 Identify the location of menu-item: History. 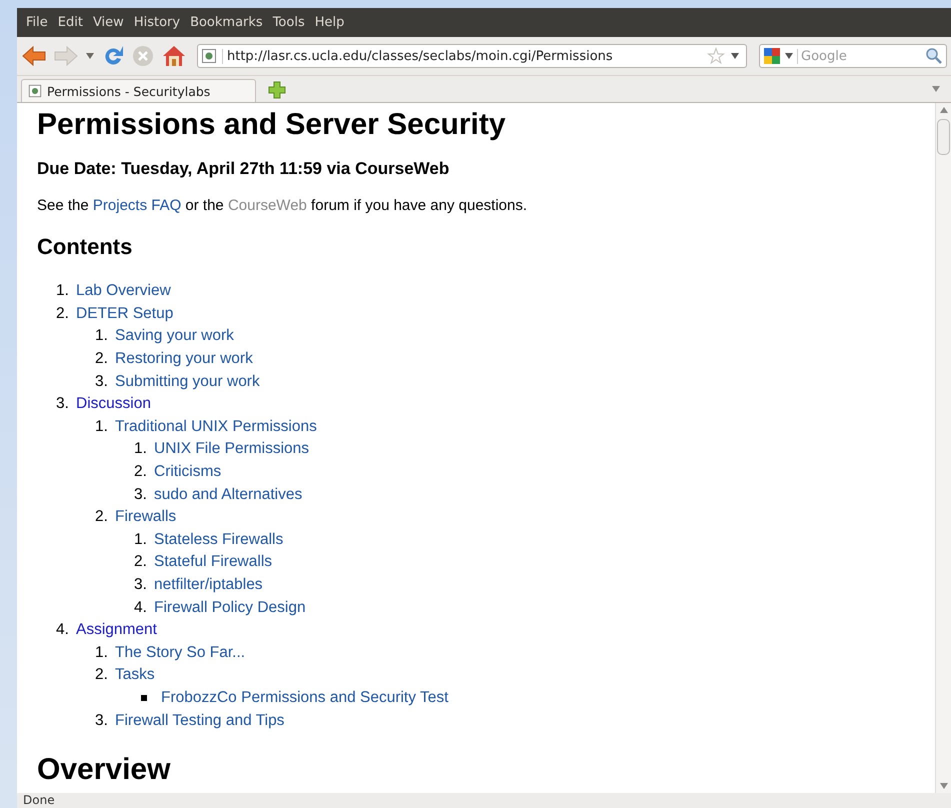
(157, 22).